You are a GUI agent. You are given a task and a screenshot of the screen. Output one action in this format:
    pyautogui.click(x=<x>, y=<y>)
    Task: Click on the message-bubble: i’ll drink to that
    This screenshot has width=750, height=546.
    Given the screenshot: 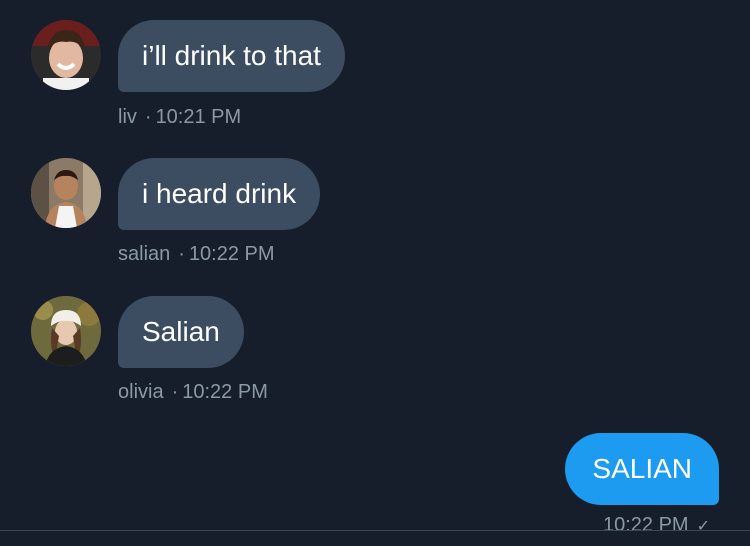 What is the action you would take?
    pyautogui.click(x=231, y=56)
    